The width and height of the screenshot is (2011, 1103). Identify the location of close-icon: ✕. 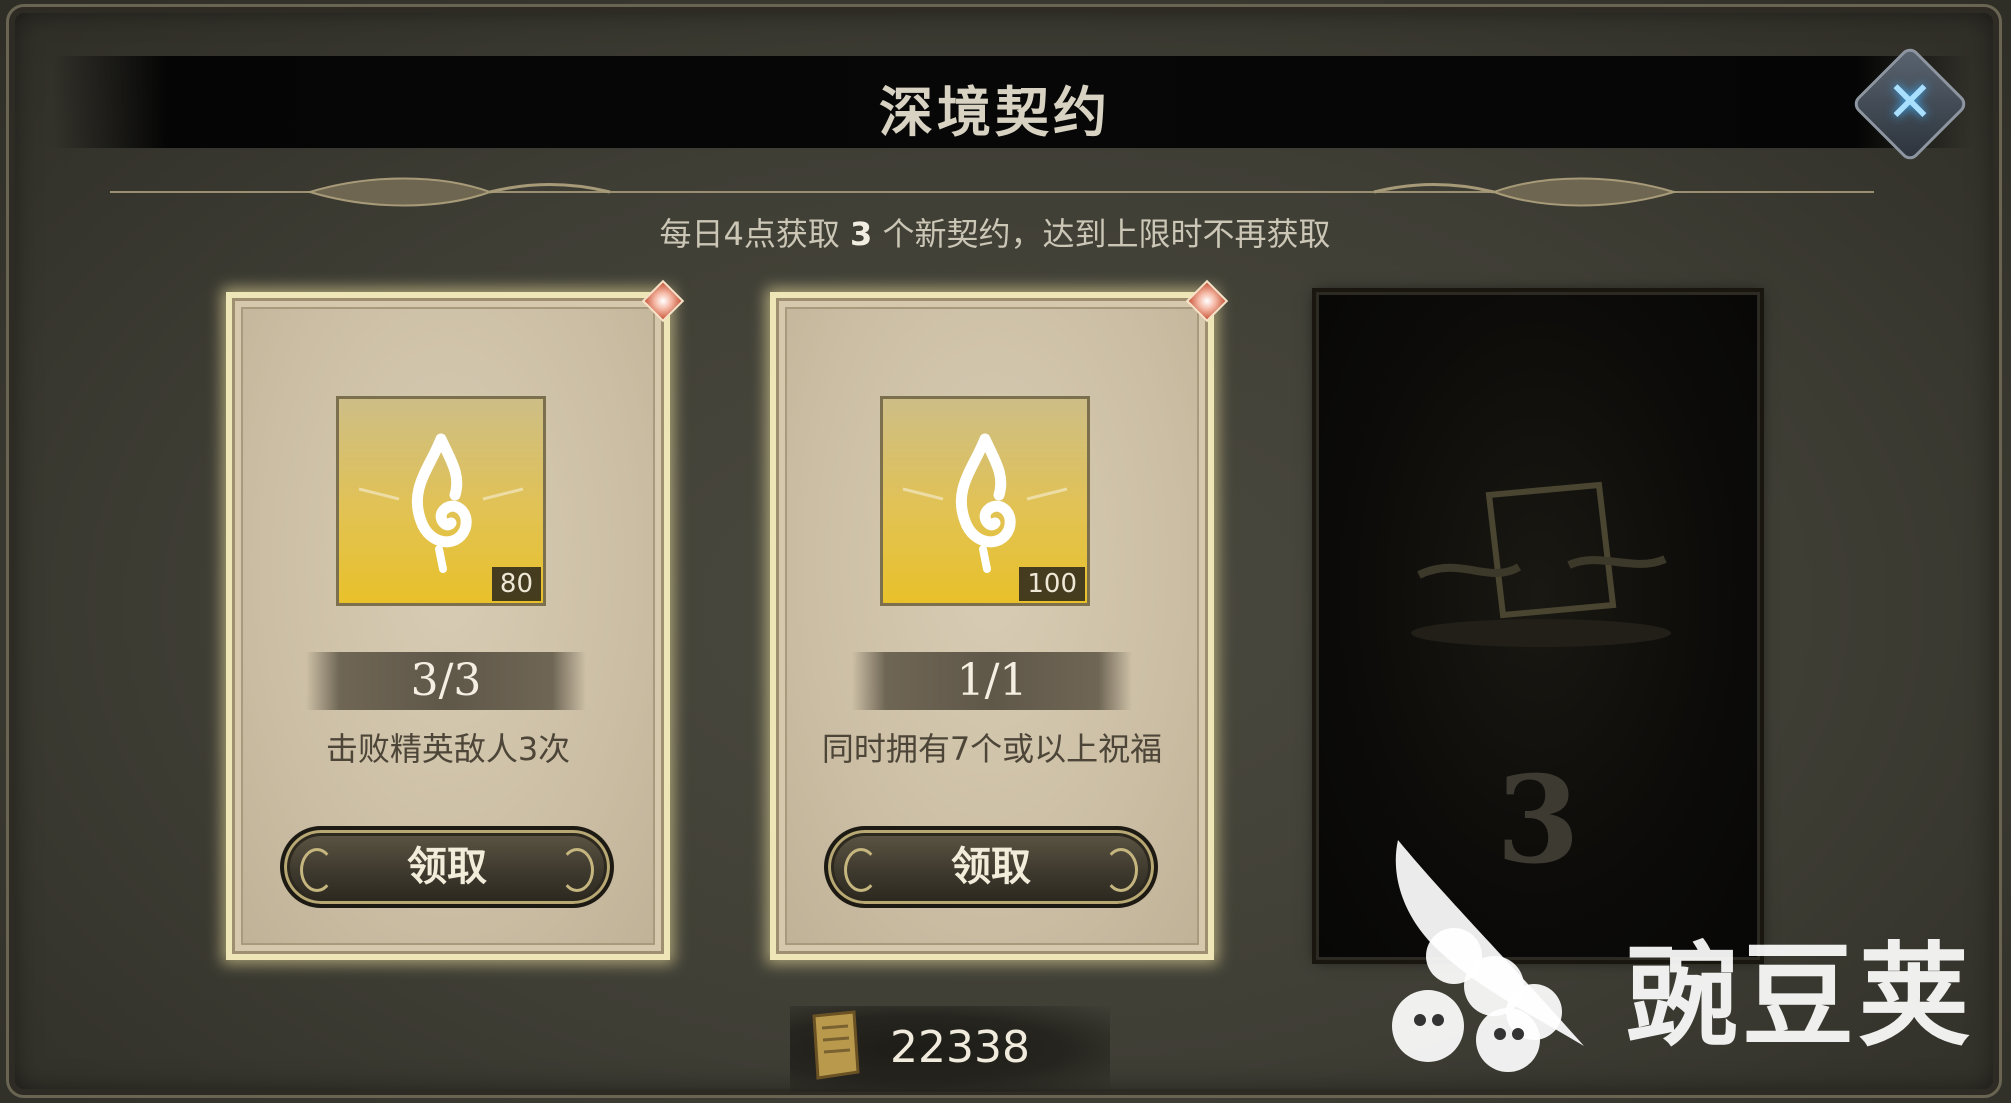
(1910, 104).